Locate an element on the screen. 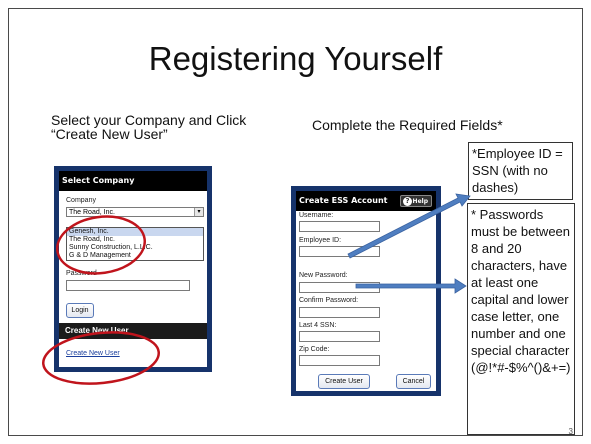 The width and height of the screenshot is (591, 444). arrow-to-password is located at coordinates (411, 286).